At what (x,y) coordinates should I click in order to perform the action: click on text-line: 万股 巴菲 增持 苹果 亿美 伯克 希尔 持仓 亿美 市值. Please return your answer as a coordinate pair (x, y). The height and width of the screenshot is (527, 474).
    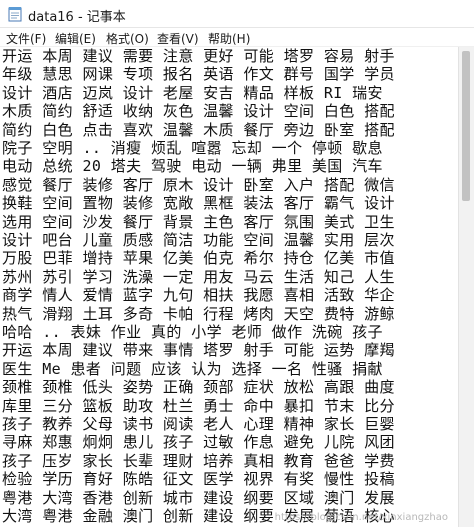
    Looking at the image, I should click on (198, 258).